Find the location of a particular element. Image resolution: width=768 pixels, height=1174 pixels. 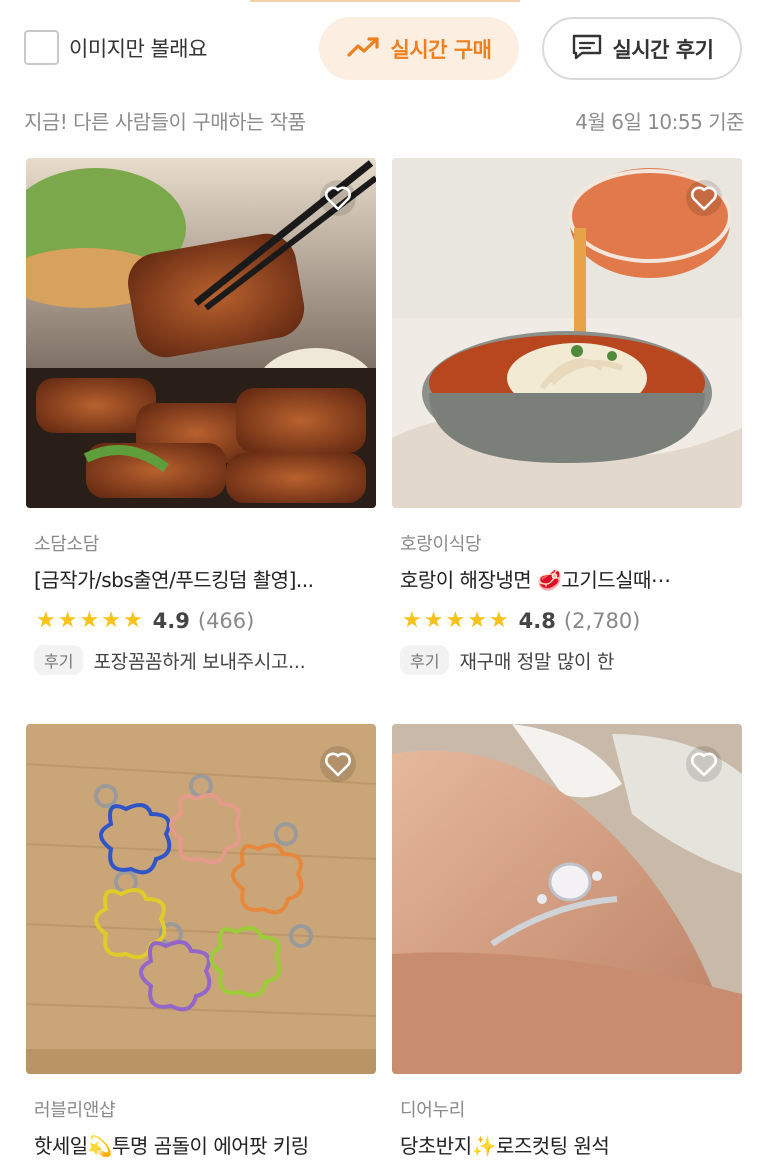

realtime-buy-button: 실시간 구매 is located at coordinates (419, 48).